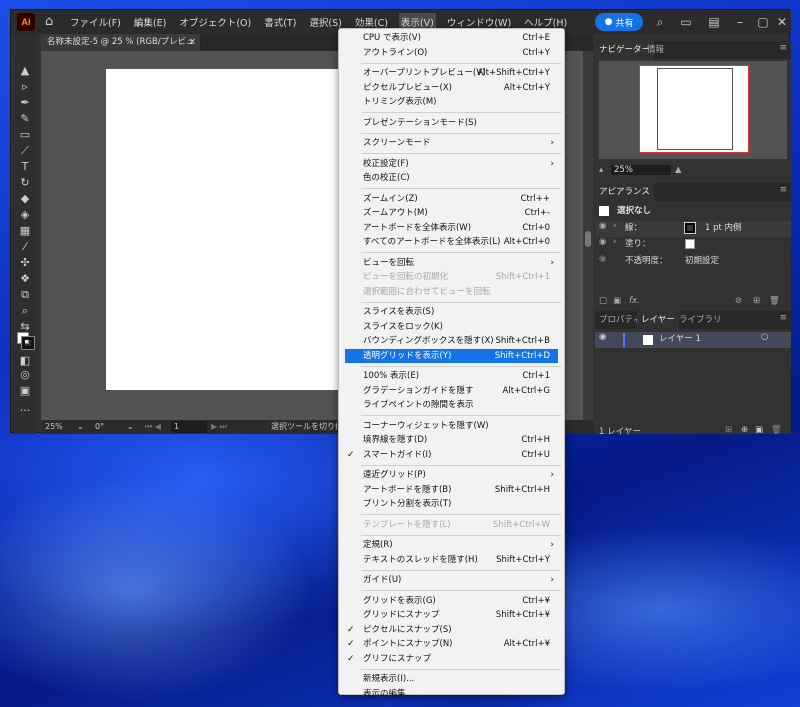 The width and height of the screenshot is (800, 707). What do you see at coordinates (451, 405) in the screenshot?
I see `view-menu-item: ライブペイントの隙間を表示` at bounding box center [451, 405].